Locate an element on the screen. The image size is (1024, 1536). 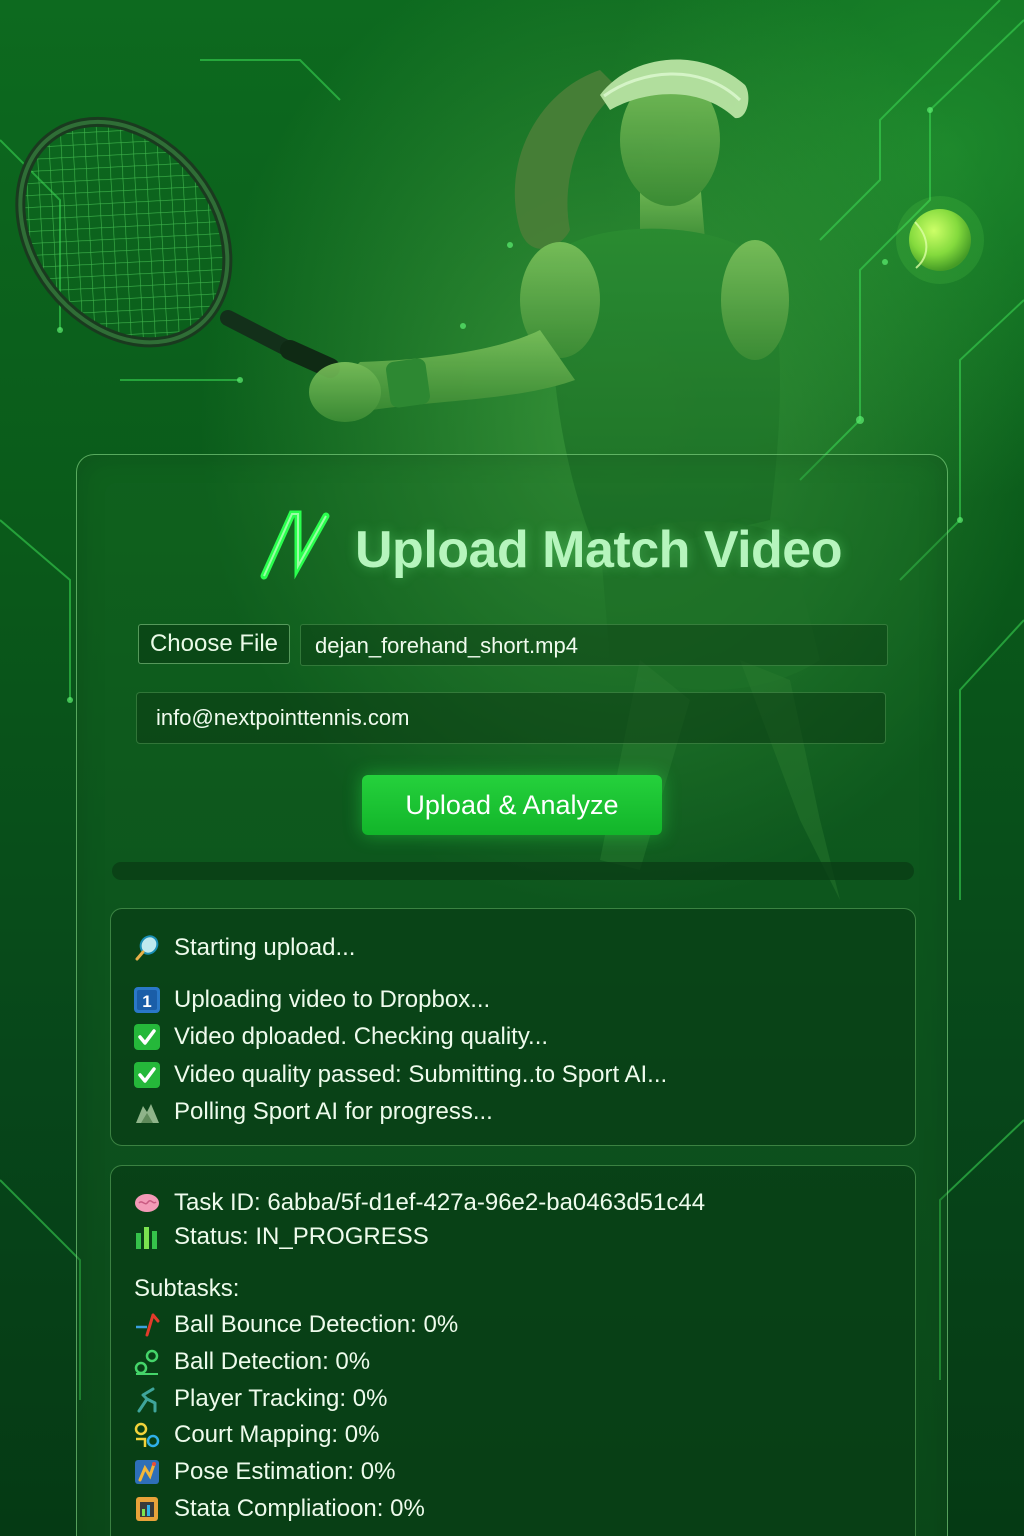
bounce-icon is located at coordinates (147, 1325).